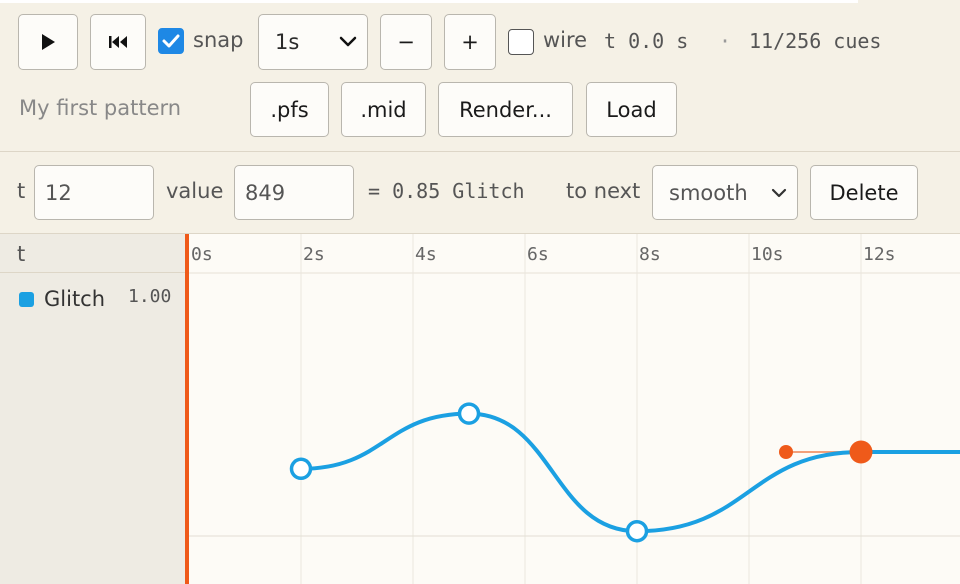 The width and height of the screenshot is (960, 584). What do you see at coordinates (815, 41) in the screenshot?
I see `cue-count: 11/256 cues` at bounding box center [815, 41].